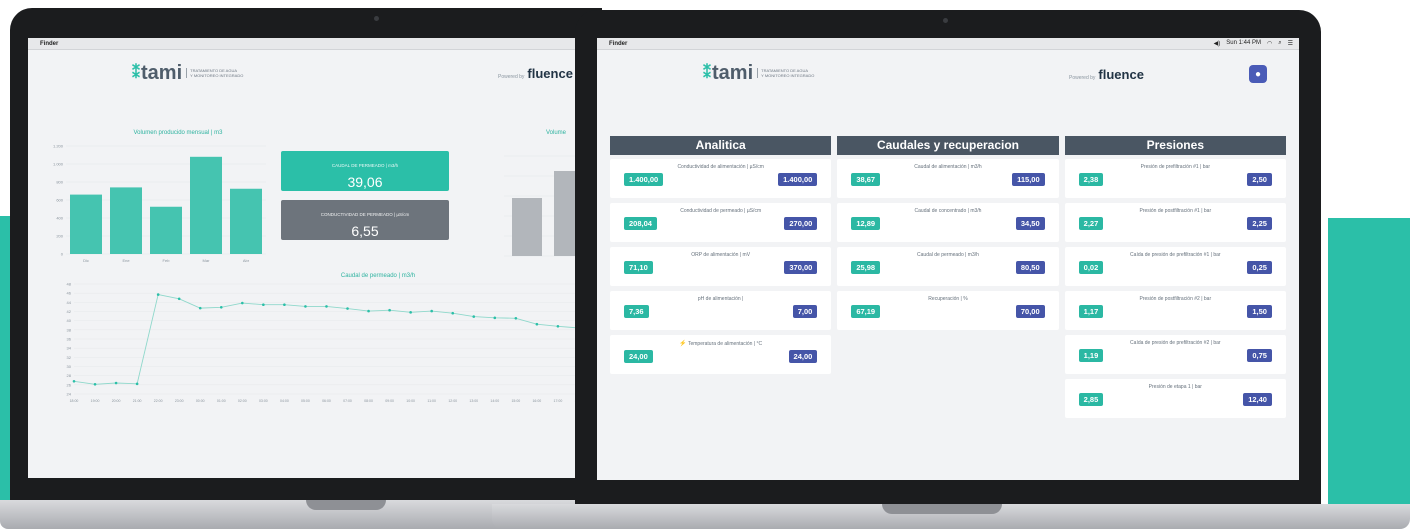  What do you see at coordinates (1269, 43) in the screenshot?
I see `wifi-icon: ◠` at bounding box center [1269, 43].